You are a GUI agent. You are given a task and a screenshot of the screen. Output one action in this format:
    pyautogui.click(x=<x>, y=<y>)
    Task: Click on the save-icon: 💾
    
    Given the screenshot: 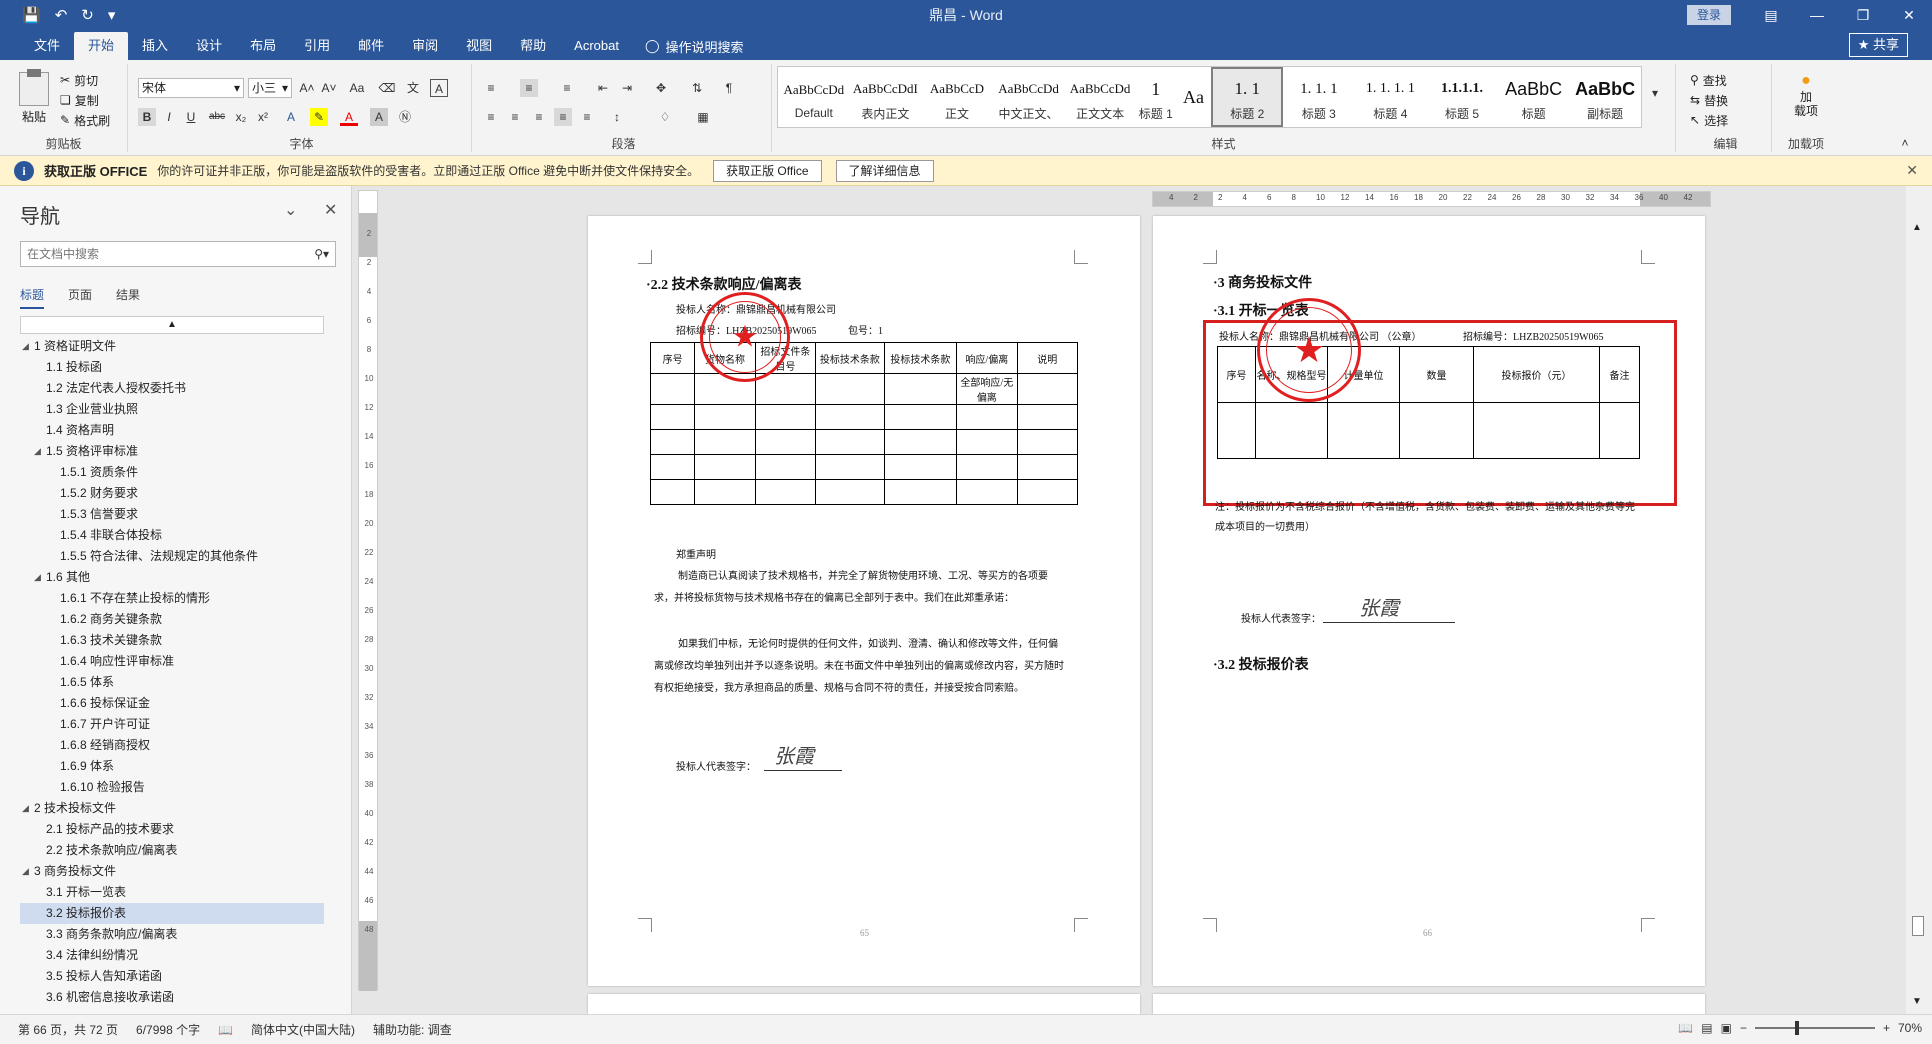 What is the action you would take?
    pyautogui.click(x=31, y=15)
    